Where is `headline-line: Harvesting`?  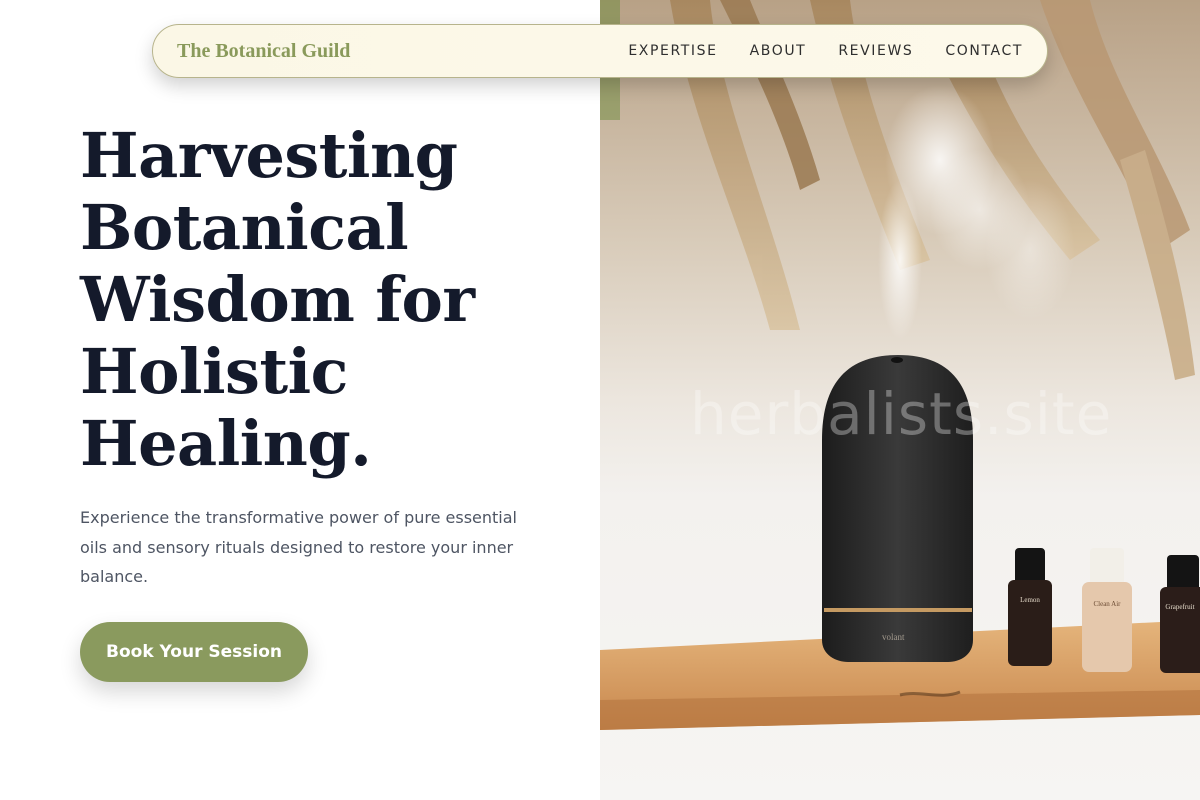
headline-line: Harvesting is located at coordinates (269, 155).